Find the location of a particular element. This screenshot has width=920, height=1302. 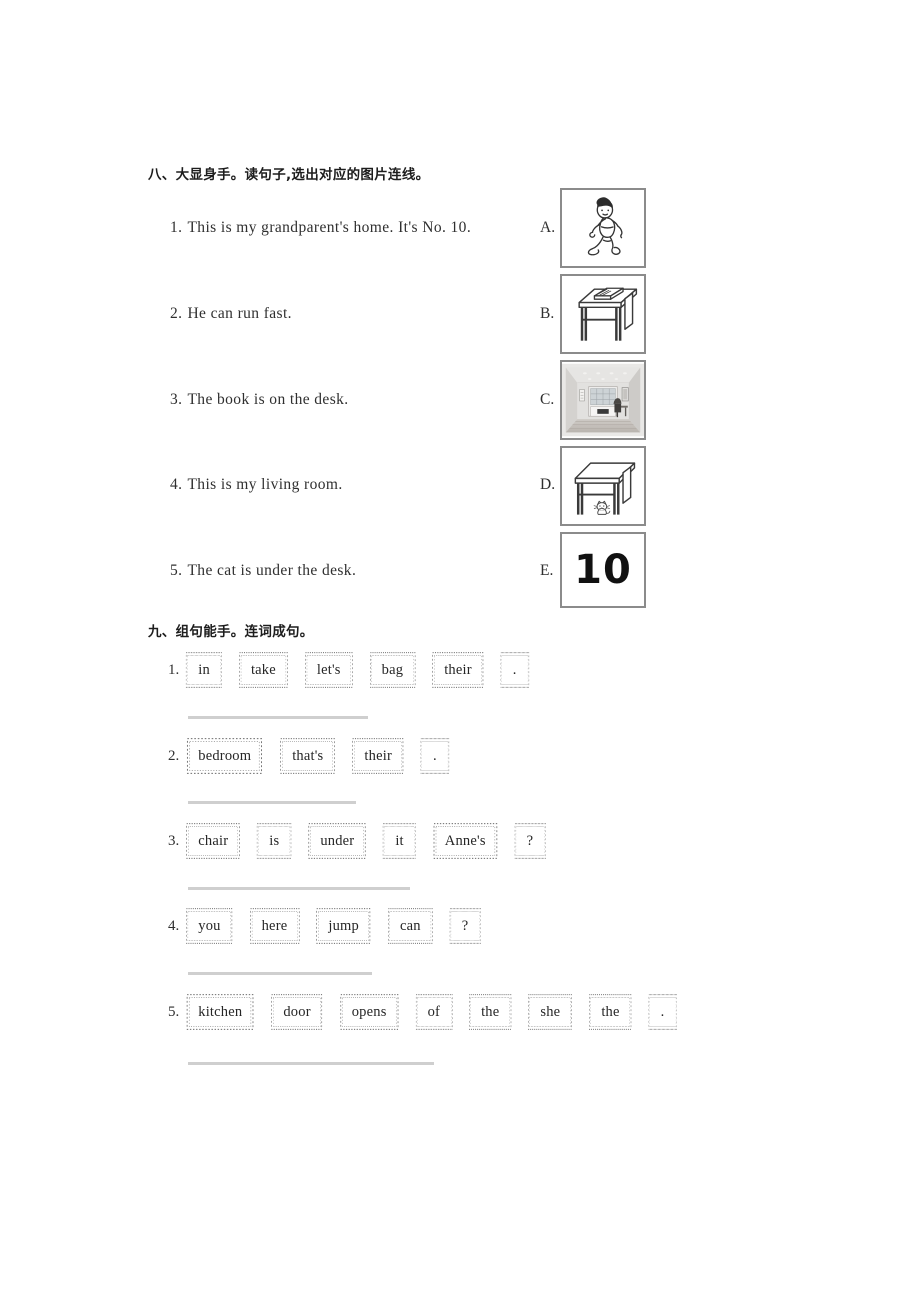

word-card: take is located at coordinates (263, 670).